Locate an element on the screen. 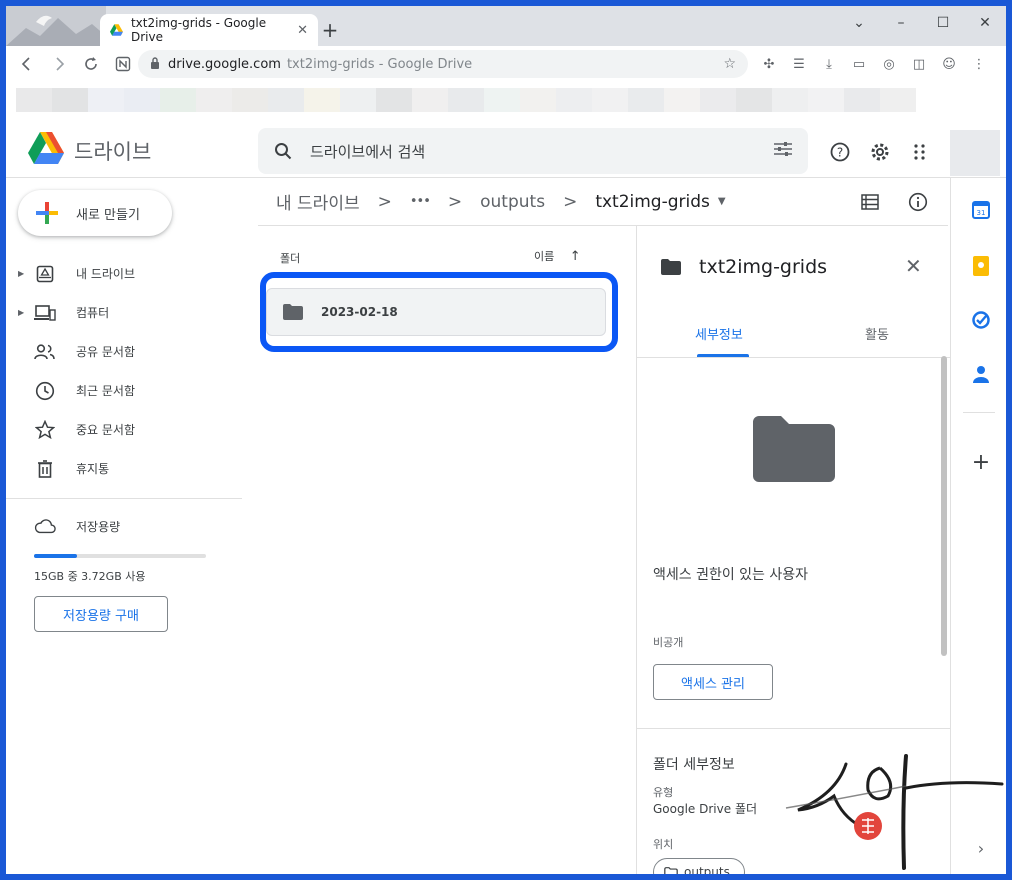 This screenshot has width=1012, height=880. manage-access-button: 액세스 관리 is located at coordinates (713, 682).